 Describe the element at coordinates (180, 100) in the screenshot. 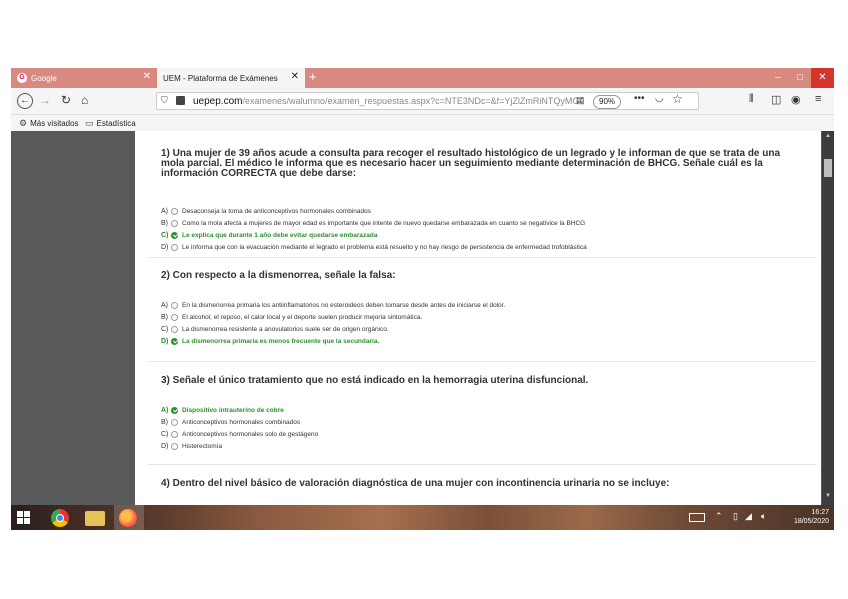

I see `lock-icon` at that location.